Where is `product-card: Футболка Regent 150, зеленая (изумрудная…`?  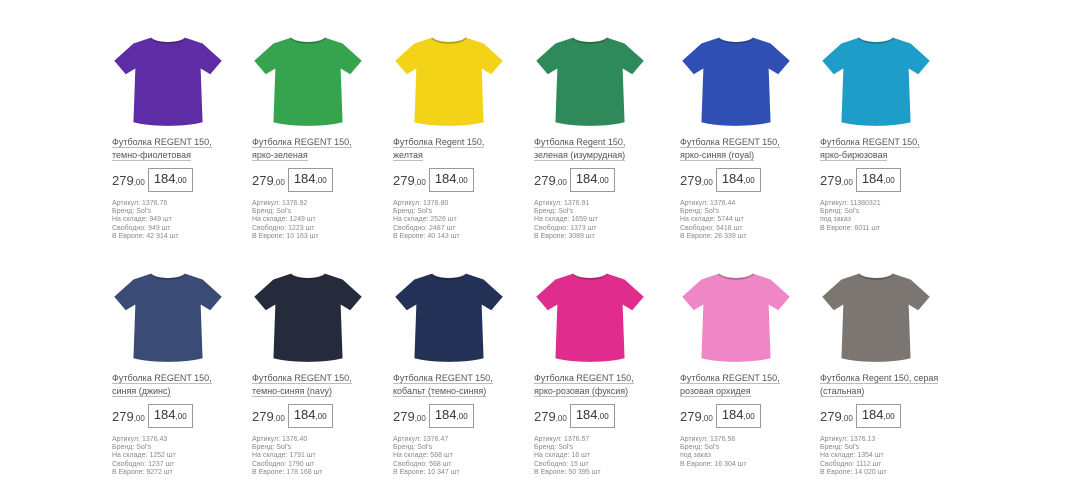 product-card: Футболка Regent 150, зеленая (изумрудная… is located at coordinates (599, 136).